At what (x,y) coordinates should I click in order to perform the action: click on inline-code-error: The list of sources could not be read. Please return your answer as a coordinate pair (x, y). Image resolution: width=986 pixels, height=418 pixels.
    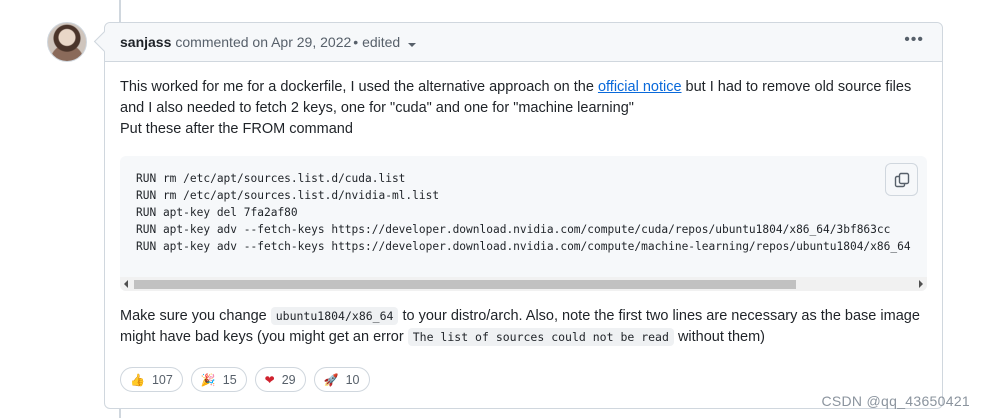
    Looking at the image, I should click on (540, 337).